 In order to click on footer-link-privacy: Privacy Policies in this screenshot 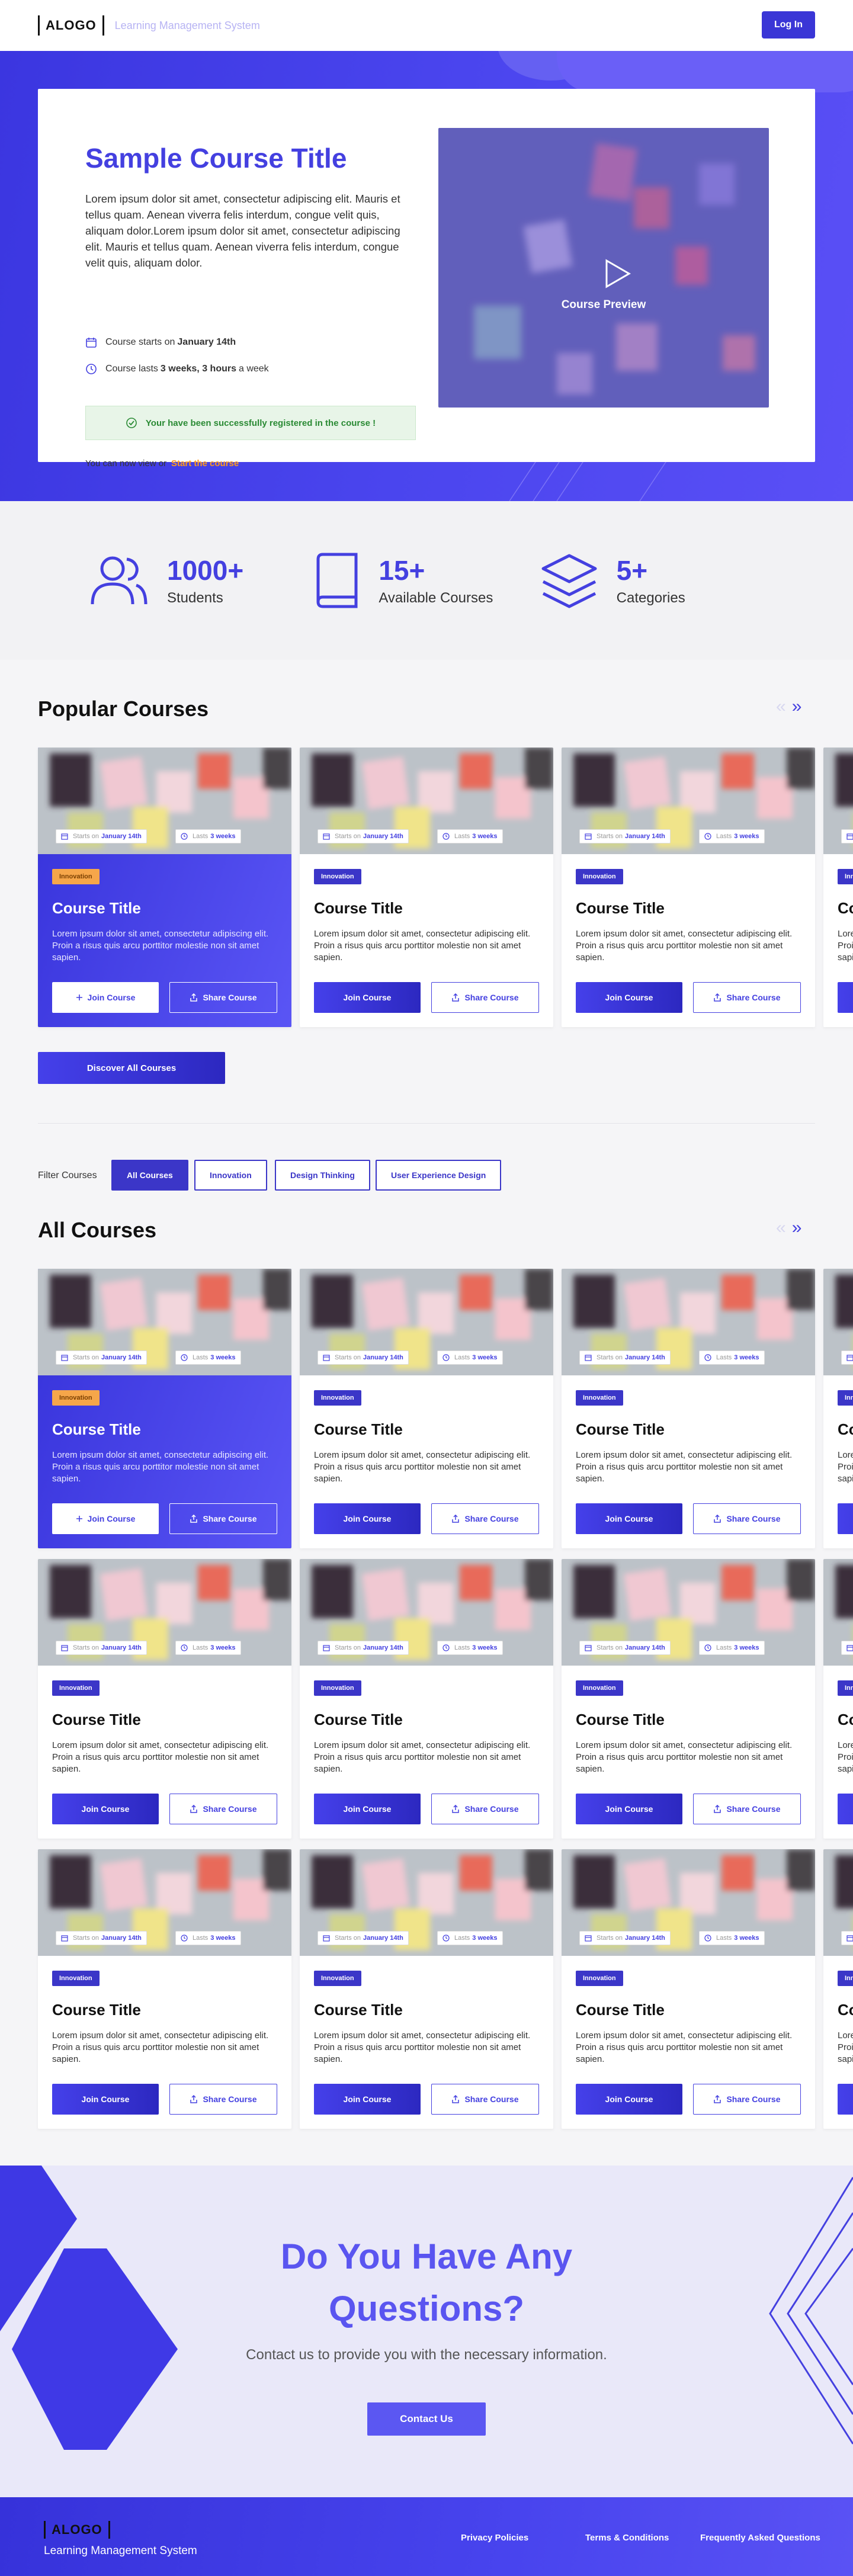, I will do `click(494, 2538)`.